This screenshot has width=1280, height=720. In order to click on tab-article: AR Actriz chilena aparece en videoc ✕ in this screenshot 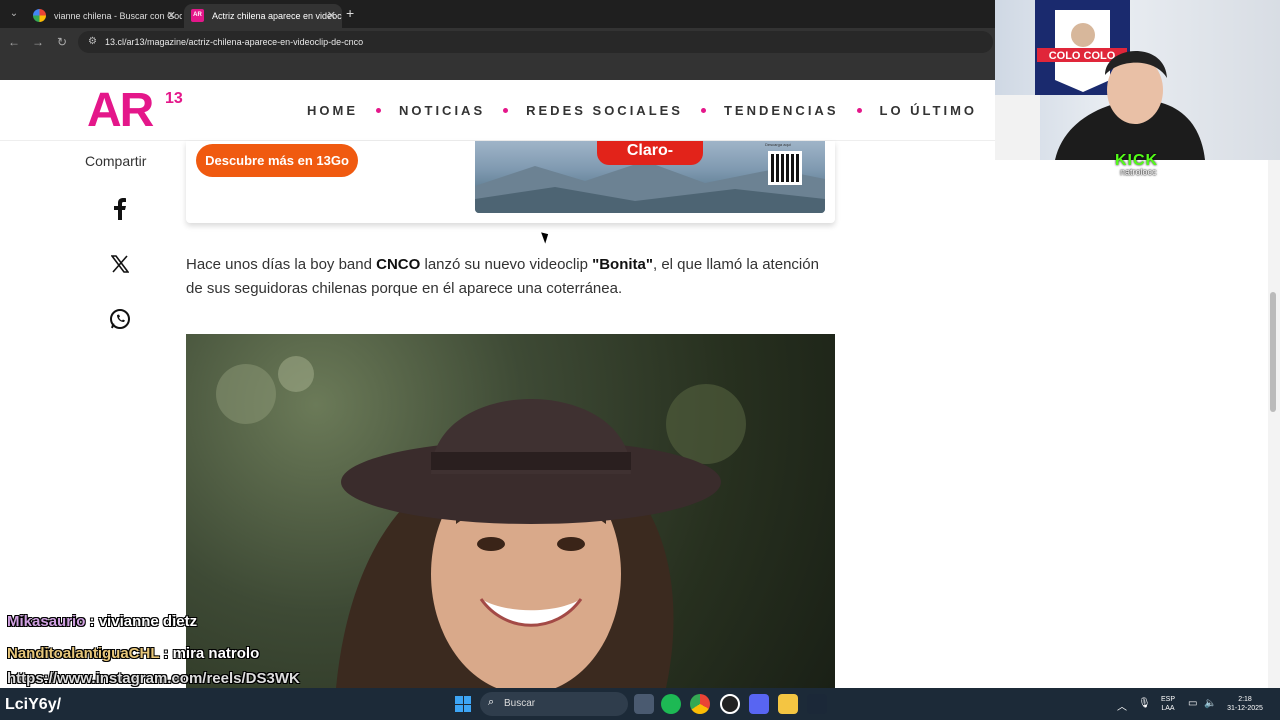, I will do `click(263, 16)`.